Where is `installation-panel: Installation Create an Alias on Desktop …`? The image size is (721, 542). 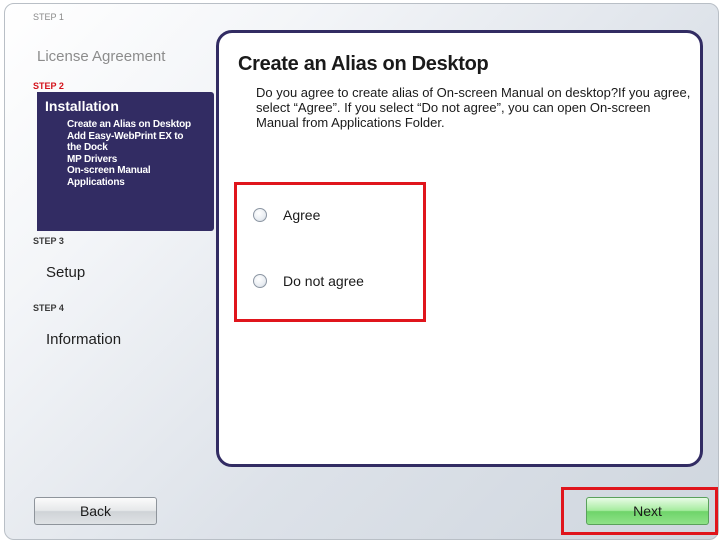
installation-panel: Installation Create an Alias on Desktop … is located at coordinates (125, 161).